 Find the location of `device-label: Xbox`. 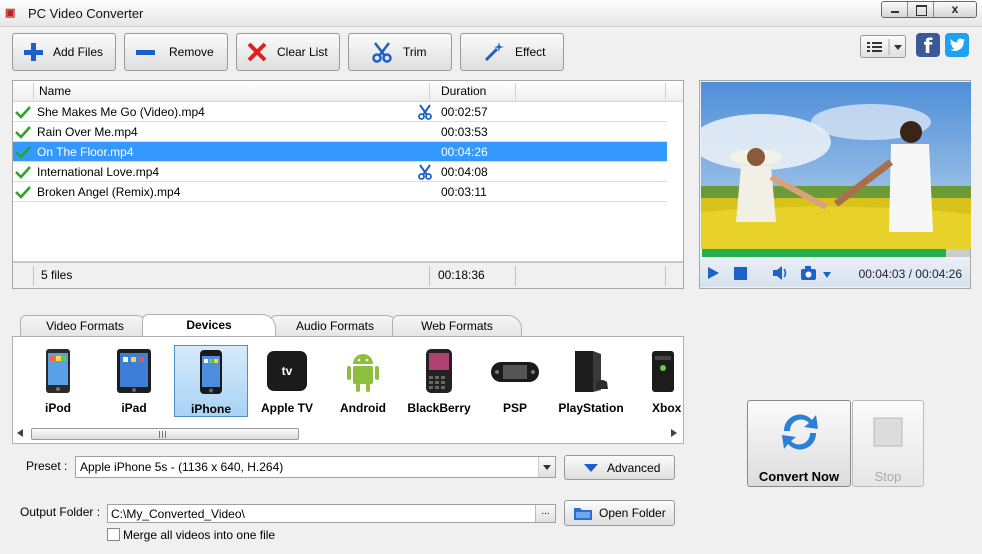

device-label: Xbox is located at coordinates (667, 408).